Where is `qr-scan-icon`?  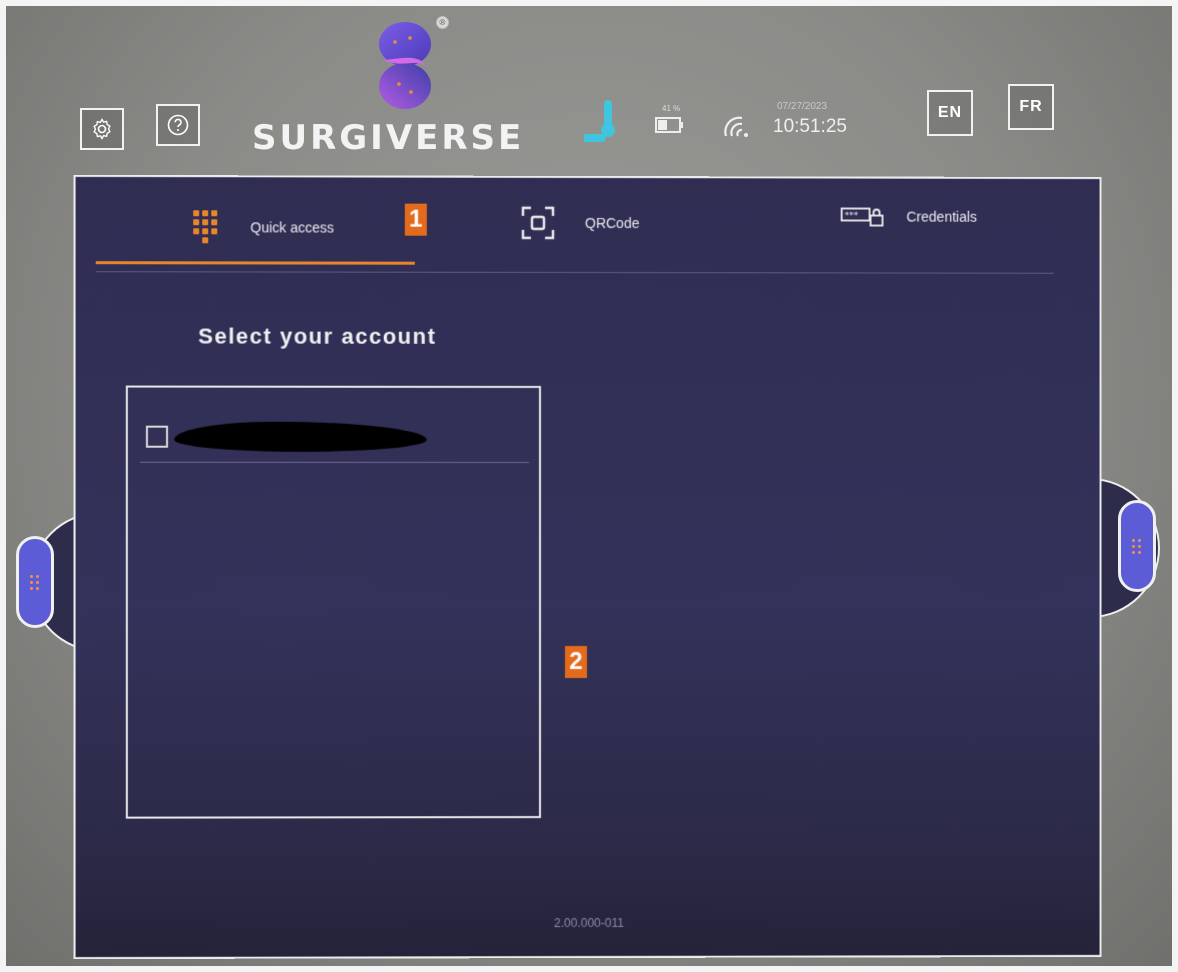 qr-scan-icon is located at coordinates (538, 223).